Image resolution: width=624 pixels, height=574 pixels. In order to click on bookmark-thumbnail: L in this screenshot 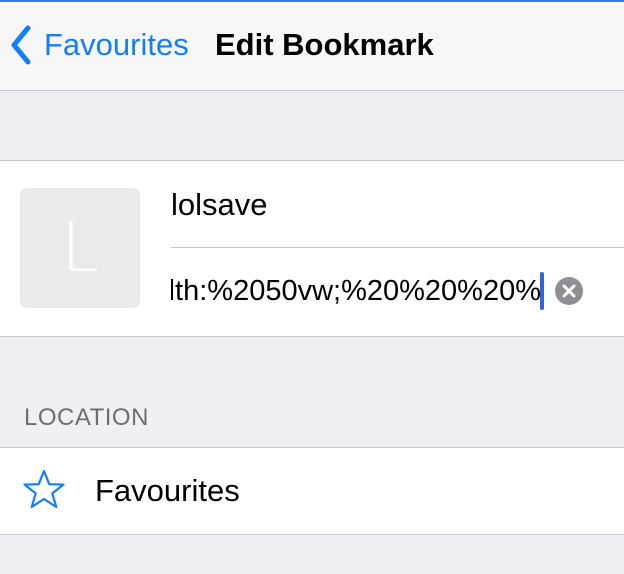, I will do `click(80, 248)`.